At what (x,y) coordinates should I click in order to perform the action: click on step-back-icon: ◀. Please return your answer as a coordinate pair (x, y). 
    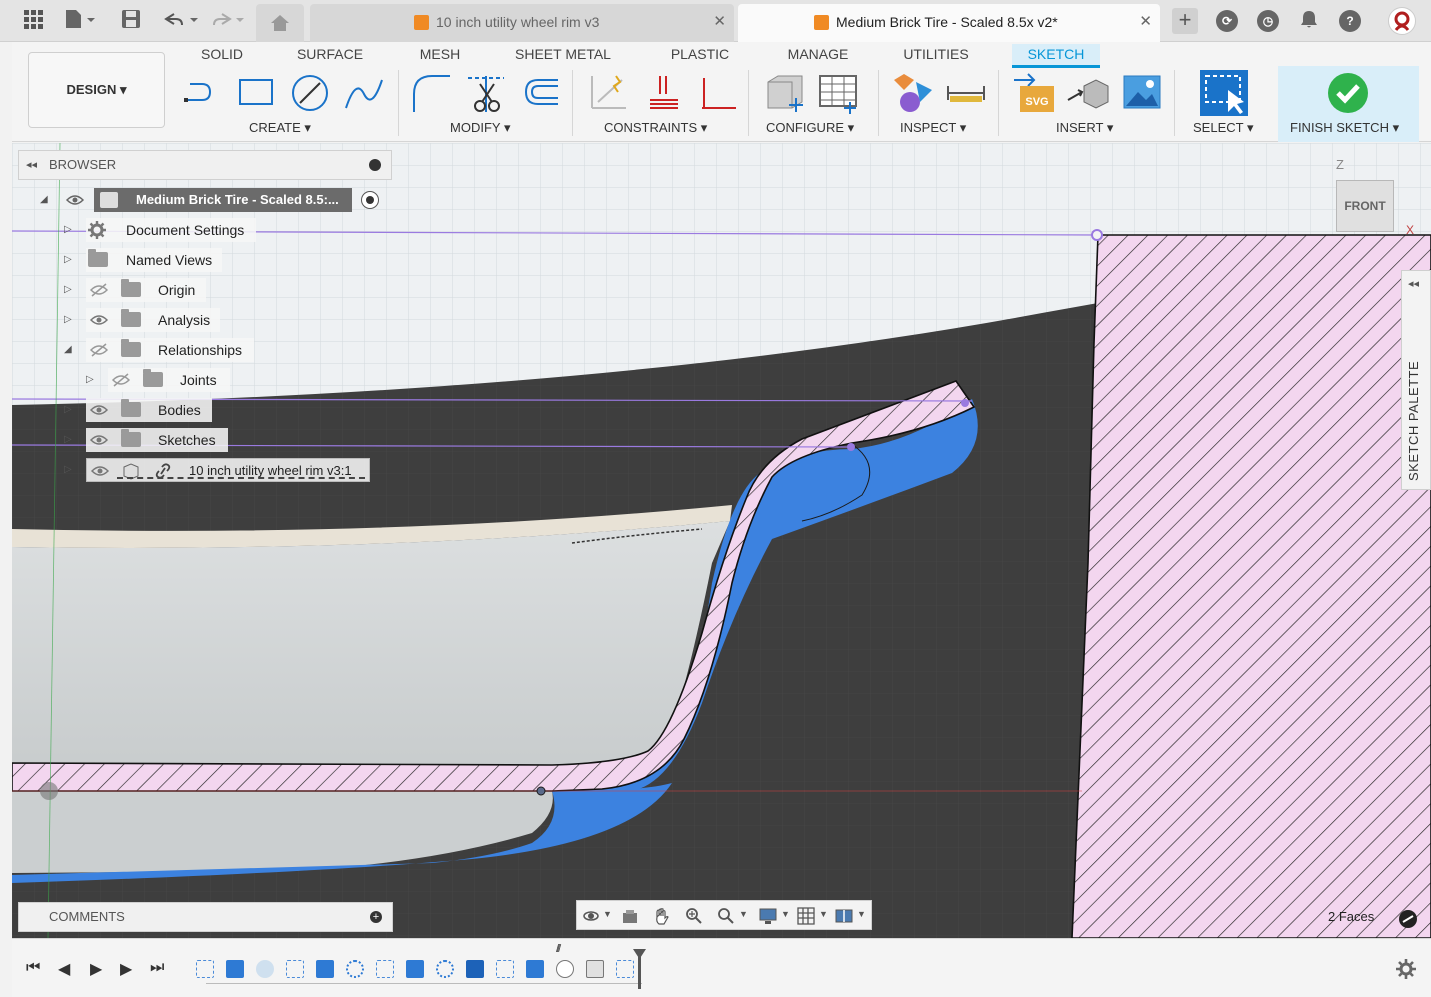
    Looking at the image, I should click on (64, 969).